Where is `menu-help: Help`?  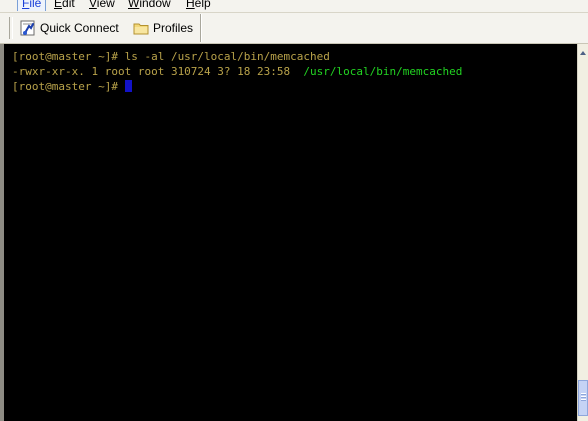 menu-help: Help is located at coordinates (198, 5).